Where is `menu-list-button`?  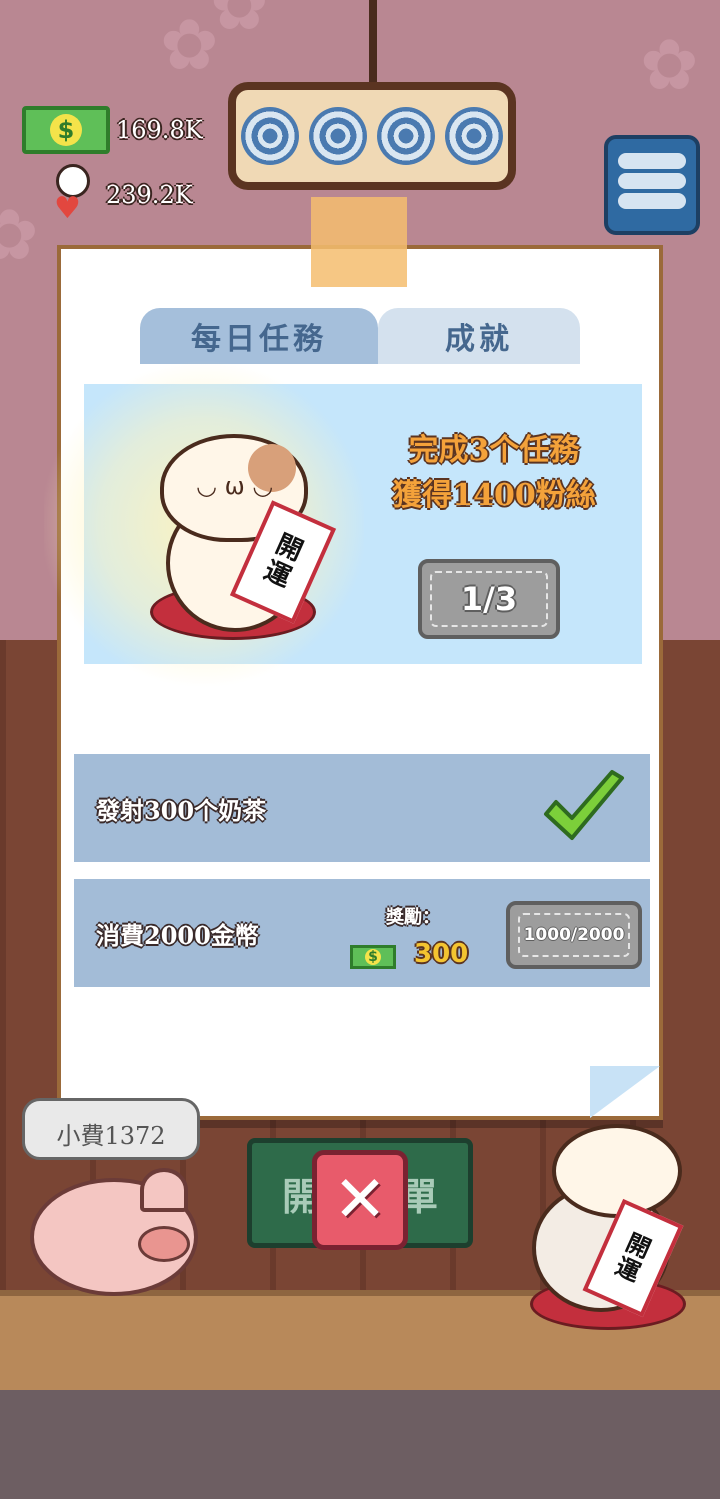 menu-list-button is located at coordinates (652, 185).